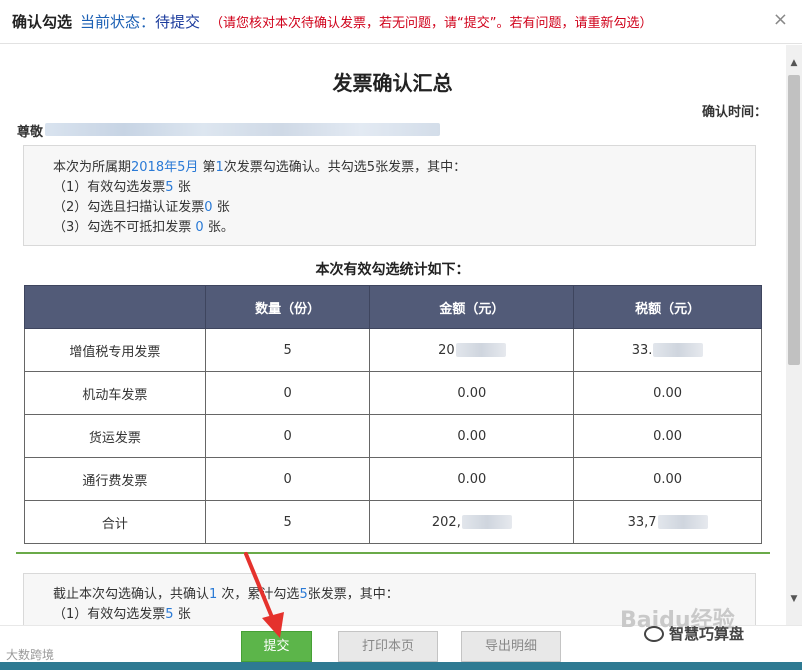 This screenshot has height=671, width=802. What do you see at coordinates (287, 307) in the screenshot?
I see `column-header: 数量（份）` at bounding box center [287, 307].